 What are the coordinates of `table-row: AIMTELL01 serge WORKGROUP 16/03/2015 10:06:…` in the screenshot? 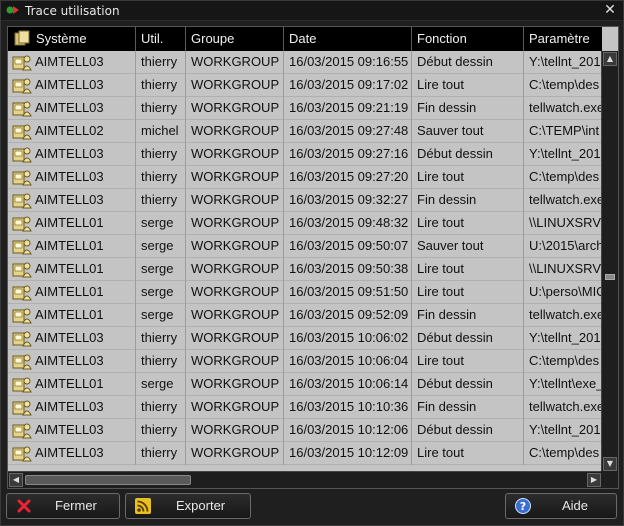 It's located at (305, 384).